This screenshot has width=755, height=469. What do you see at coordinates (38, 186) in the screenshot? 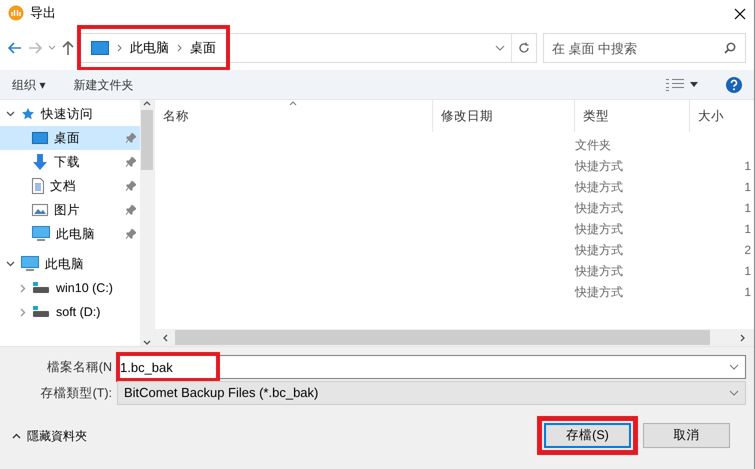
I see `document-icon` at bounding box center [38, 186].